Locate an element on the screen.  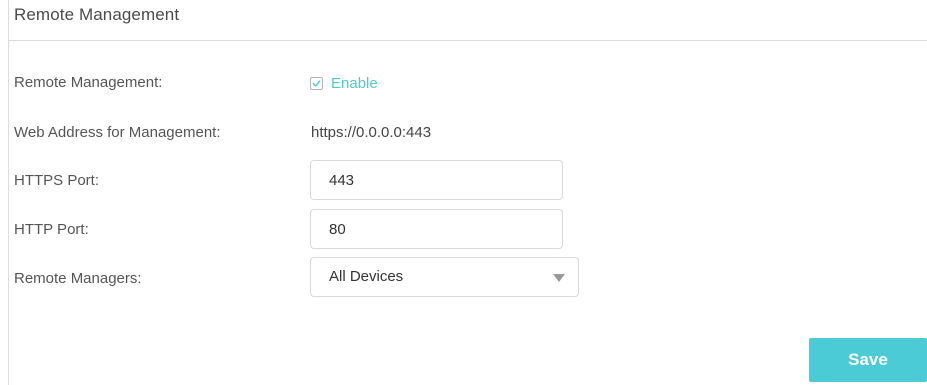
http-port-label: HTTP Port: is located at coordinates (51, 229).